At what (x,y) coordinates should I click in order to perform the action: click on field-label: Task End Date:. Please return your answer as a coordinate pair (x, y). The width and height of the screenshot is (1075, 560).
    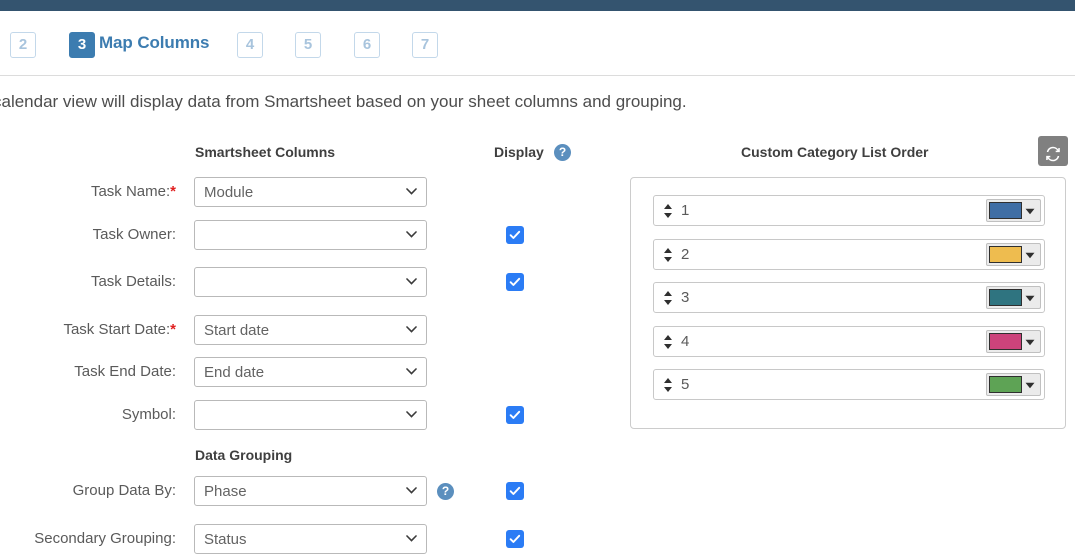
    Looking at the image, I should click on (88, 372).